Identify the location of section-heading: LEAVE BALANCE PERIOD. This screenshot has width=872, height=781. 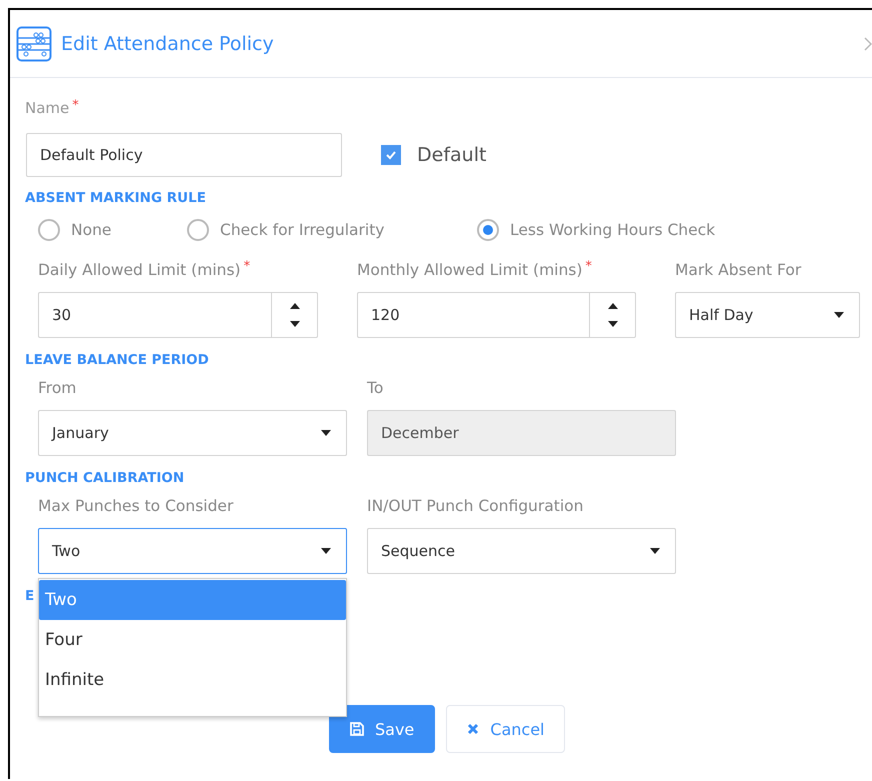
(117, 360).